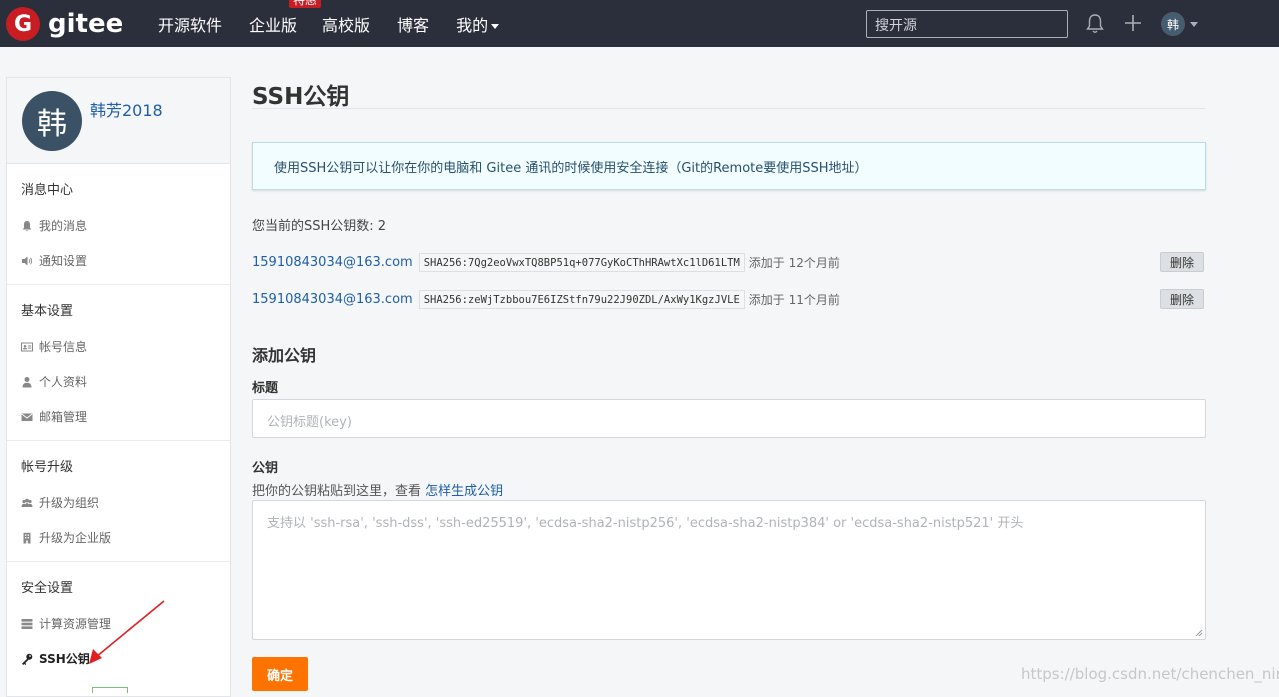 Image resolution: width=1279 pixels, height=697 pixels. I want to click on sidebar-item-upgrade-org: 升级为组织, so click(118, 502).